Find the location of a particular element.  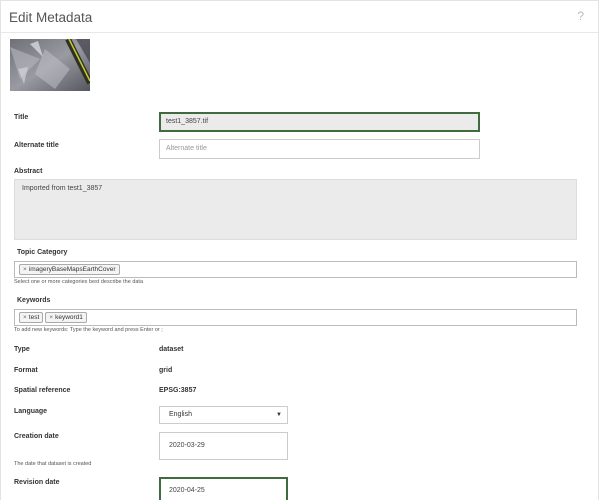

creation-date-label: Creation date is located at coordinates (36, 436).